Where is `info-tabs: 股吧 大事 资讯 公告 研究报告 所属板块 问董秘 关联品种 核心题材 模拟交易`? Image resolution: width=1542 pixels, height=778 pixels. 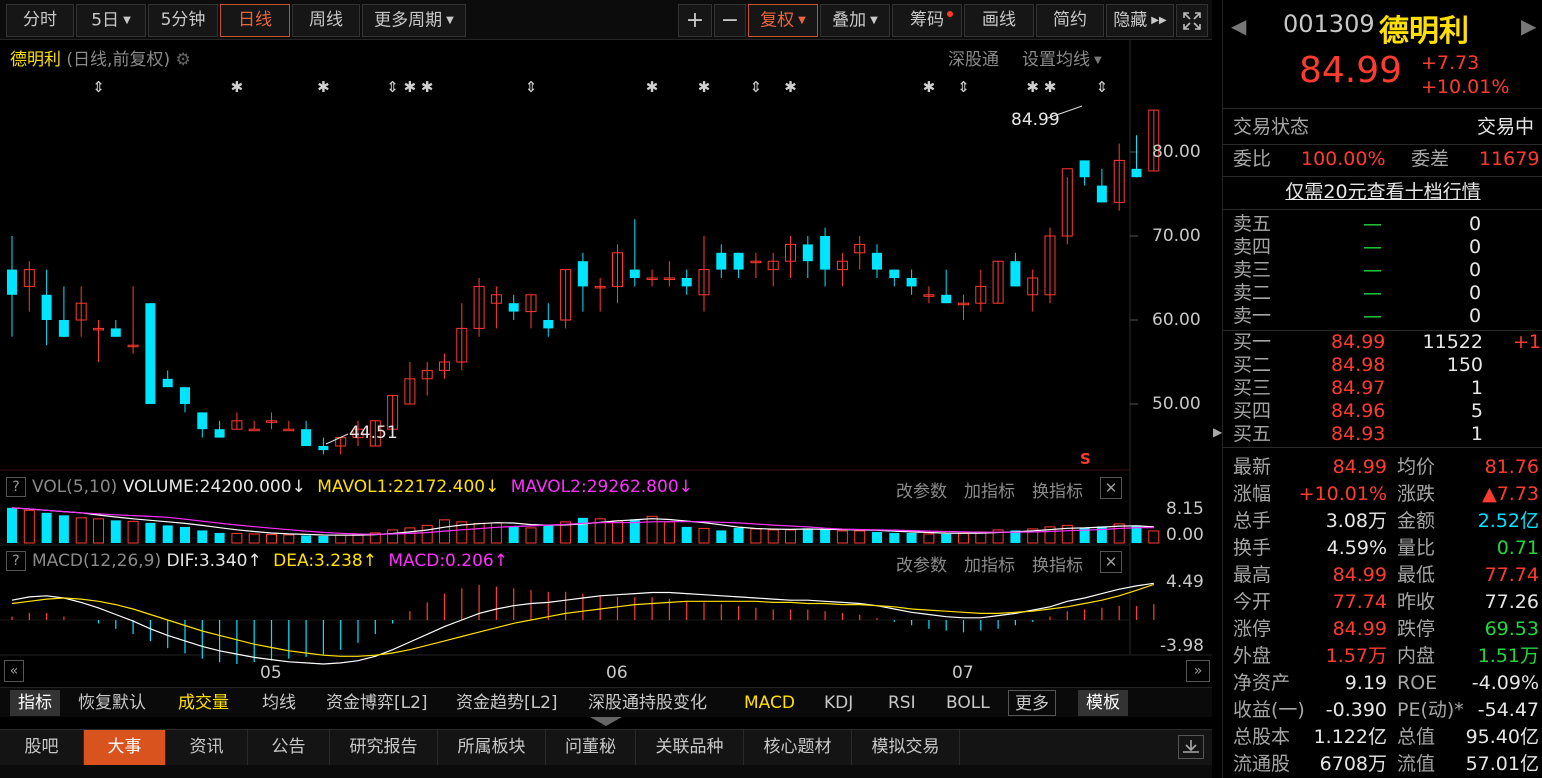
info-tabs: 股吧 大事 资讯 公告 研究报告 所属板块 问董秘 关联品种 核心题材 模拟交易 is located at coordinates (606, 747).